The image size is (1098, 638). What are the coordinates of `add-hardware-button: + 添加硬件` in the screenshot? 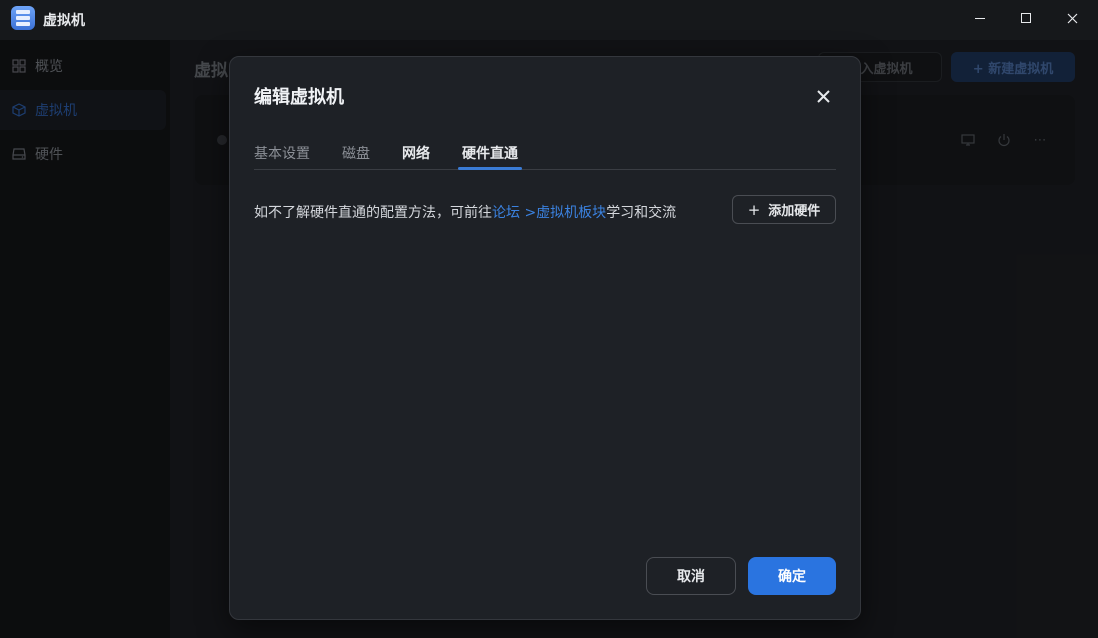 It's located at (784, 209).